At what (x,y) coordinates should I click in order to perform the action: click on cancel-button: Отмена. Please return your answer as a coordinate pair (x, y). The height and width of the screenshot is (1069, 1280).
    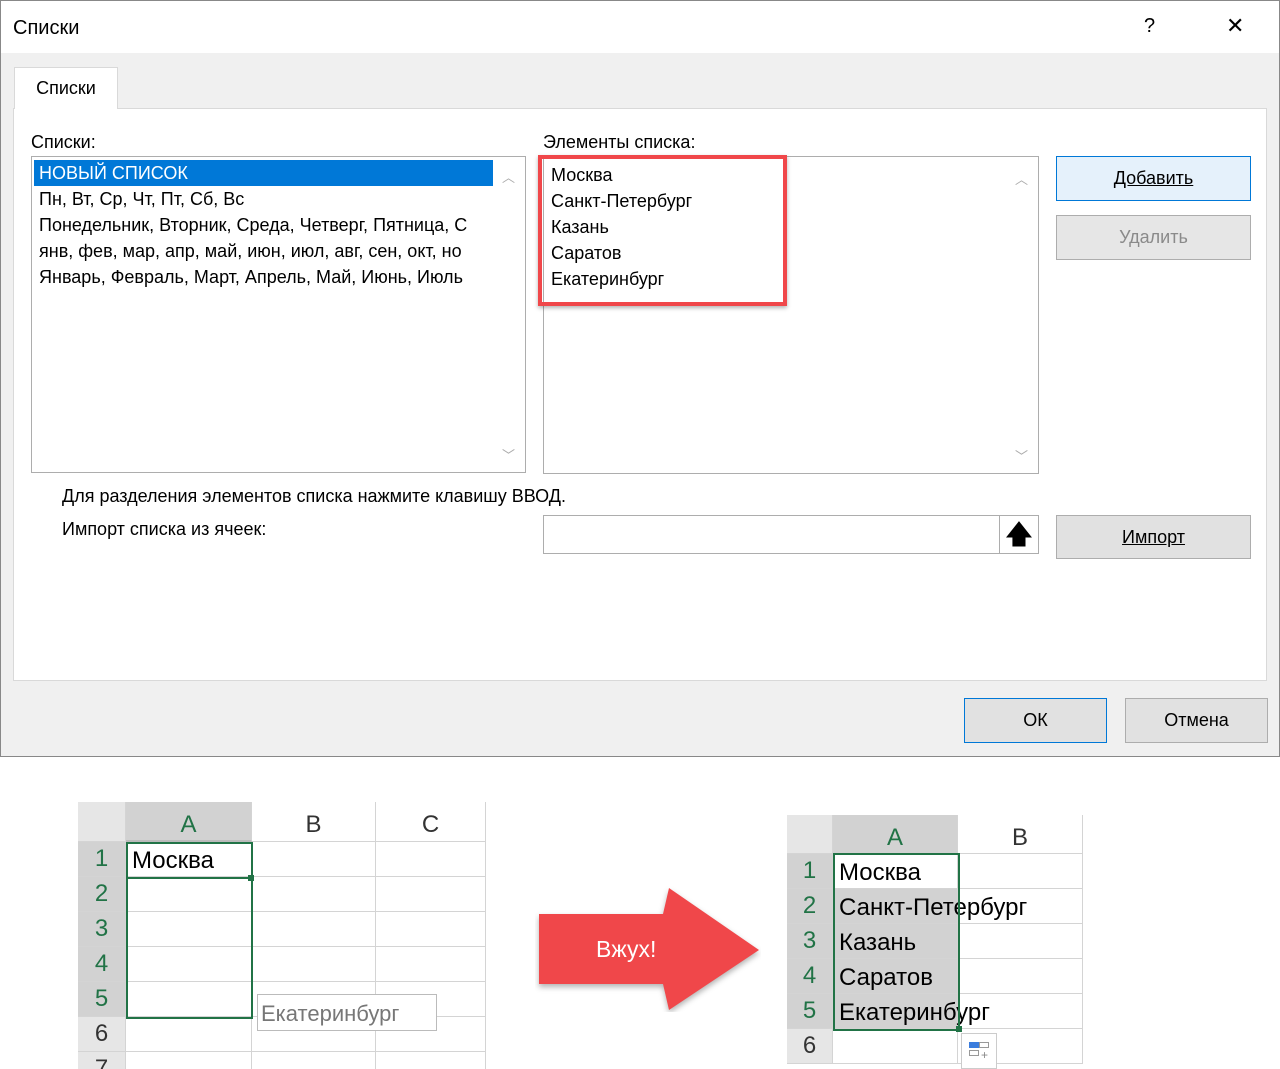
    Looking at the image, I should click on (1196, 720).